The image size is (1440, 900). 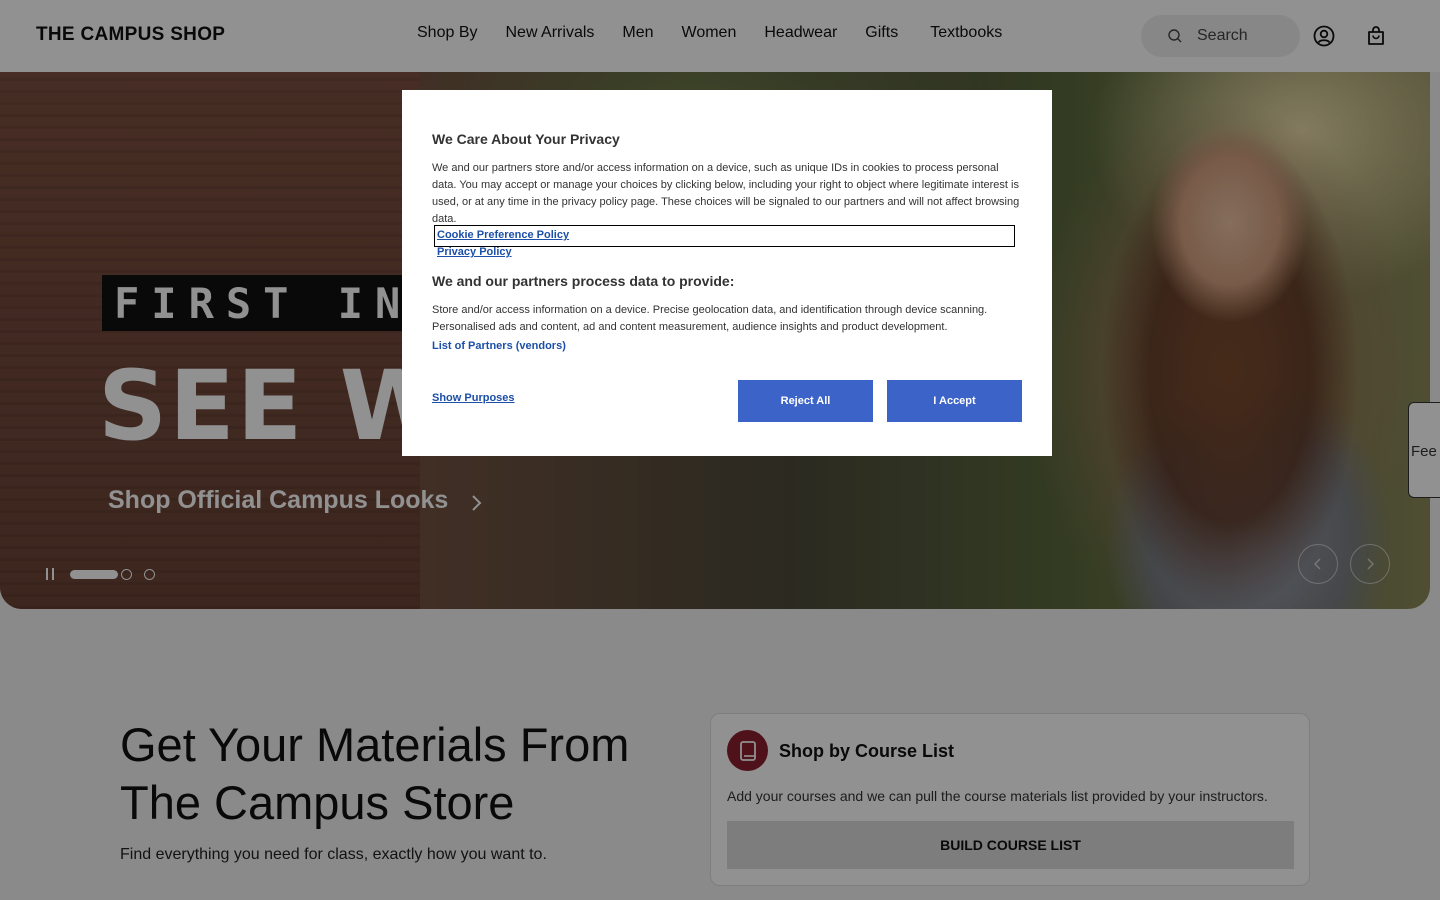 I want to click on cookie-policy-link: Cookie Preference Policy, so click(x=503, y=235).